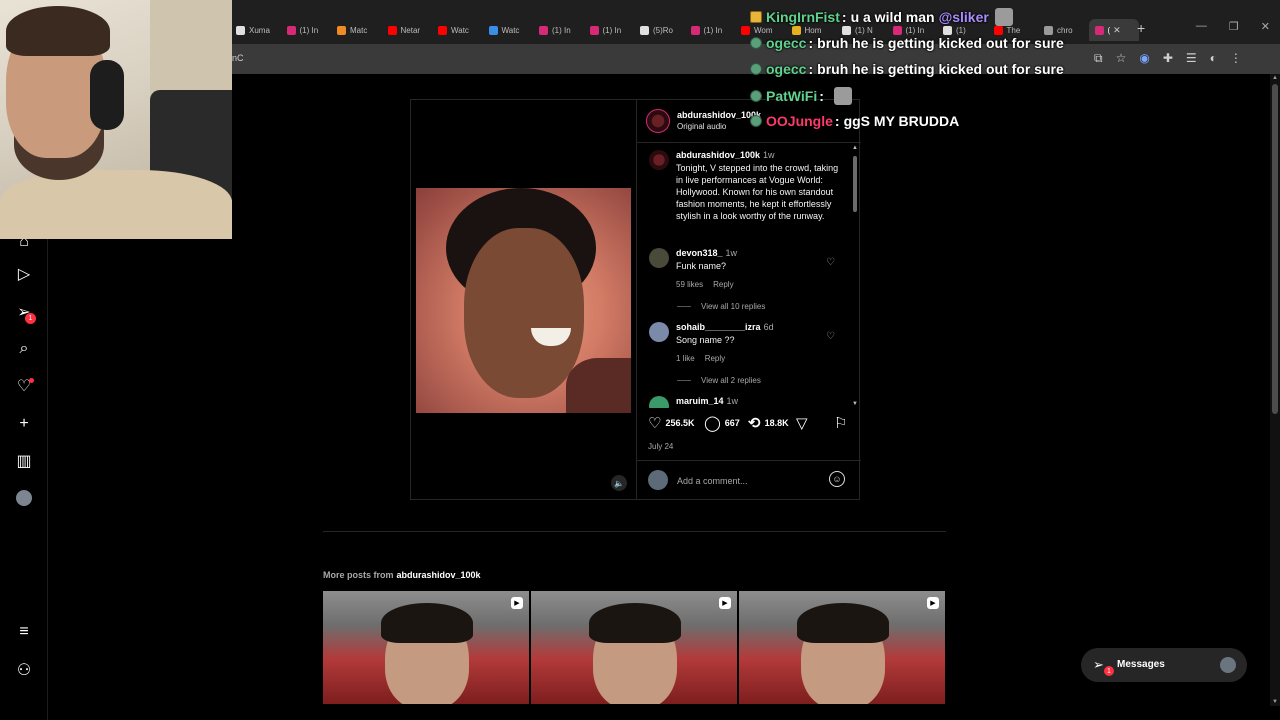 The width and height of the screenshot is (1280, 720). What do you see at coordinates (659, 160) in the screenshot?
I see `caption-avatar` at bounding box center [659, 160].